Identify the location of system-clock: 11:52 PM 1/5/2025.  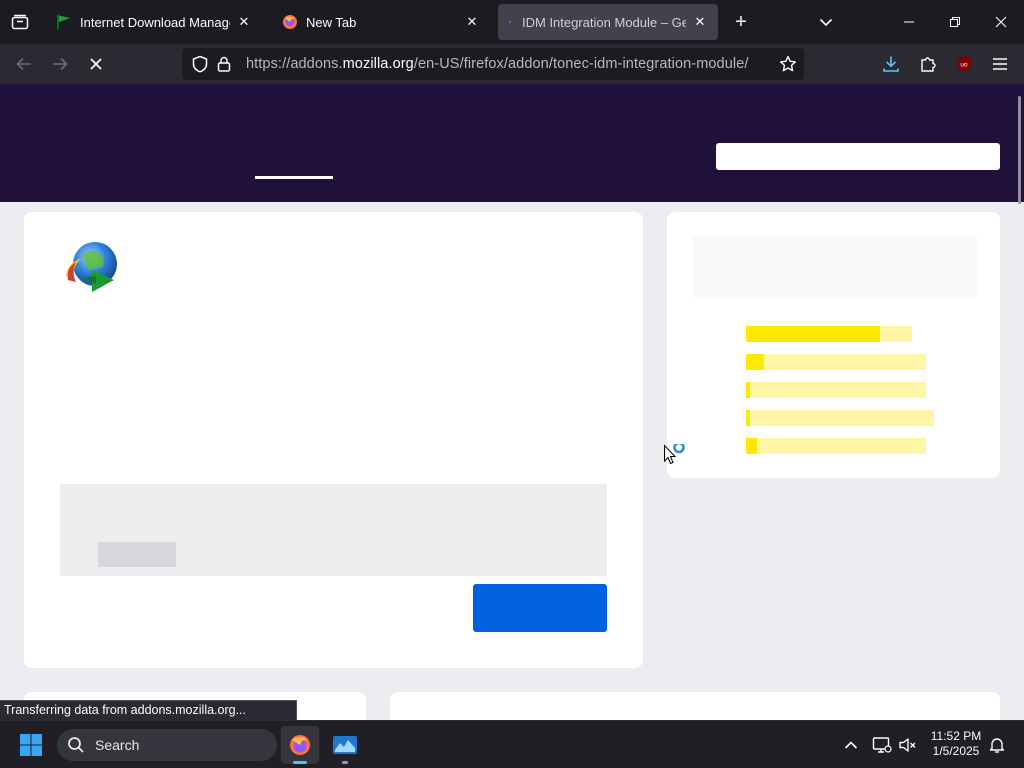
(956, 744).